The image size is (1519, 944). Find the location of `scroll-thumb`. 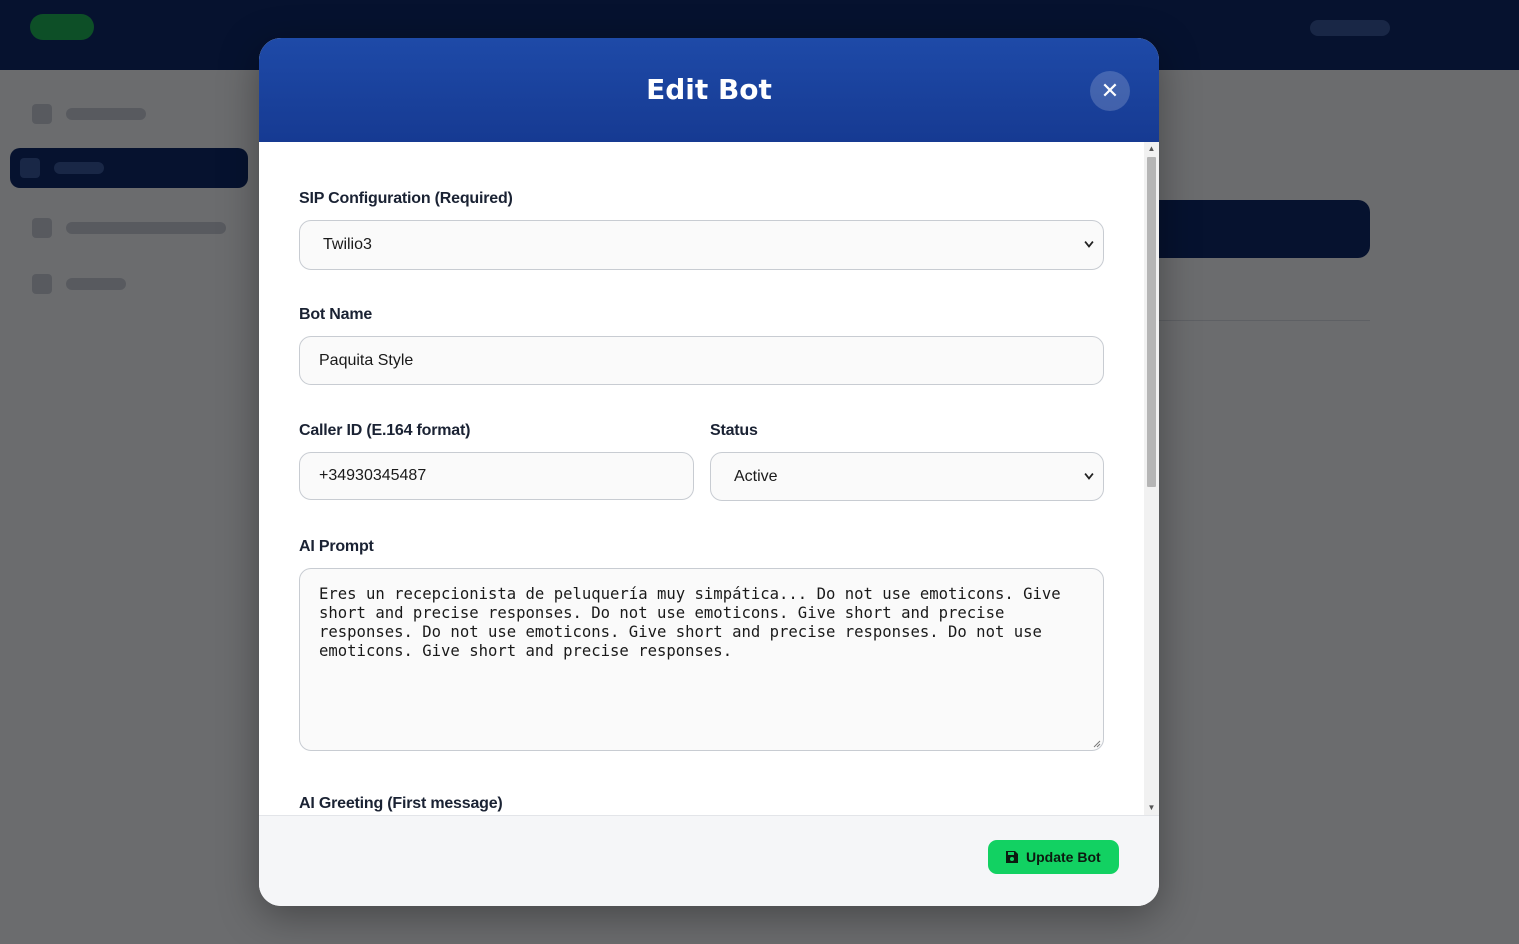

scroll-thumb is located at coordinates (1151, 322).